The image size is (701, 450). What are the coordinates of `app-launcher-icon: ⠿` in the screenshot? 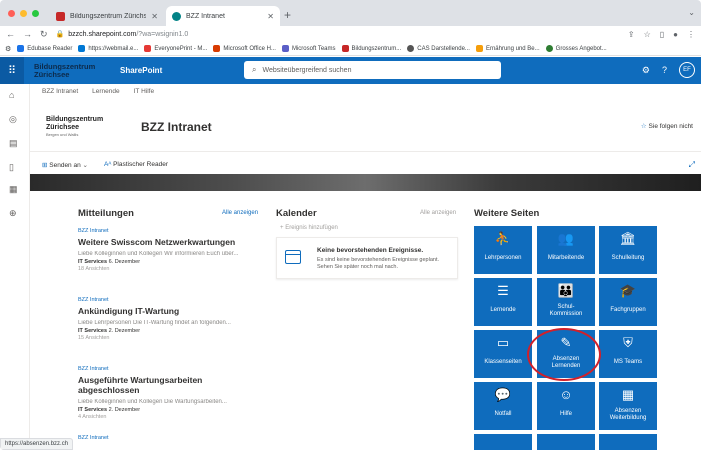 It's located at (12, 70).